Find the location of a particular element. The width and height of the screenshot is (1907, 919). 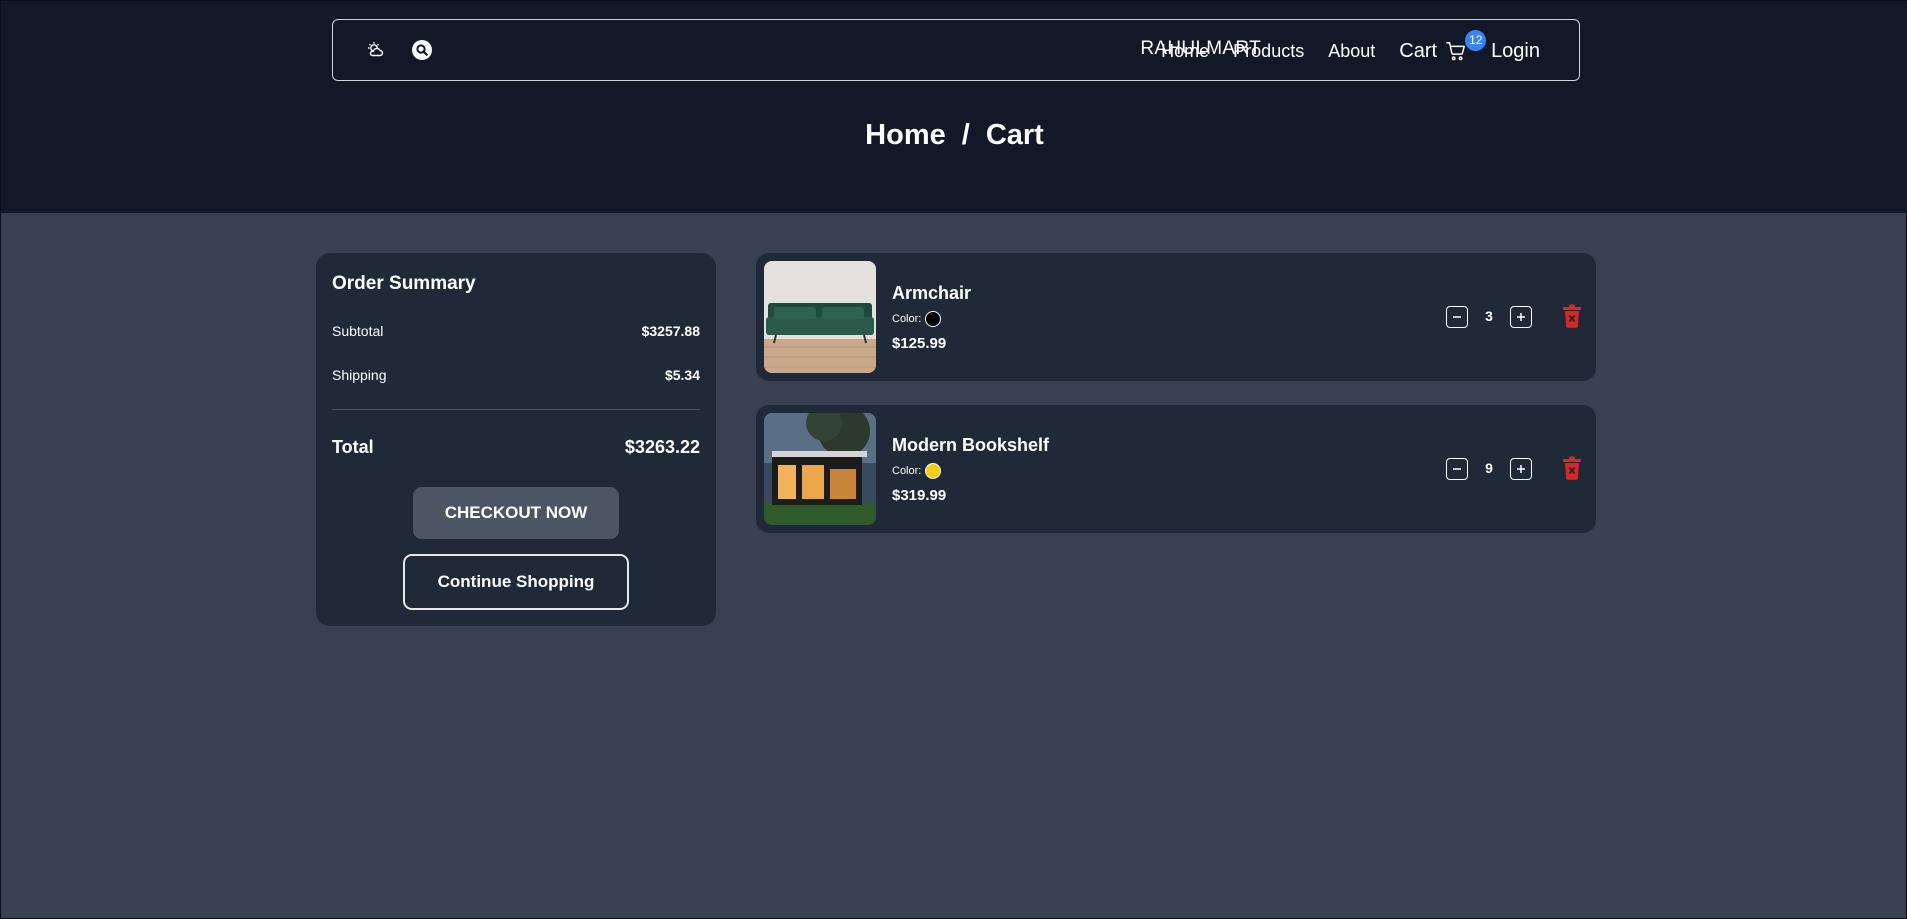

cart-item: Armchair Color: $125.99 3 is located at coordinates (1176, 317).